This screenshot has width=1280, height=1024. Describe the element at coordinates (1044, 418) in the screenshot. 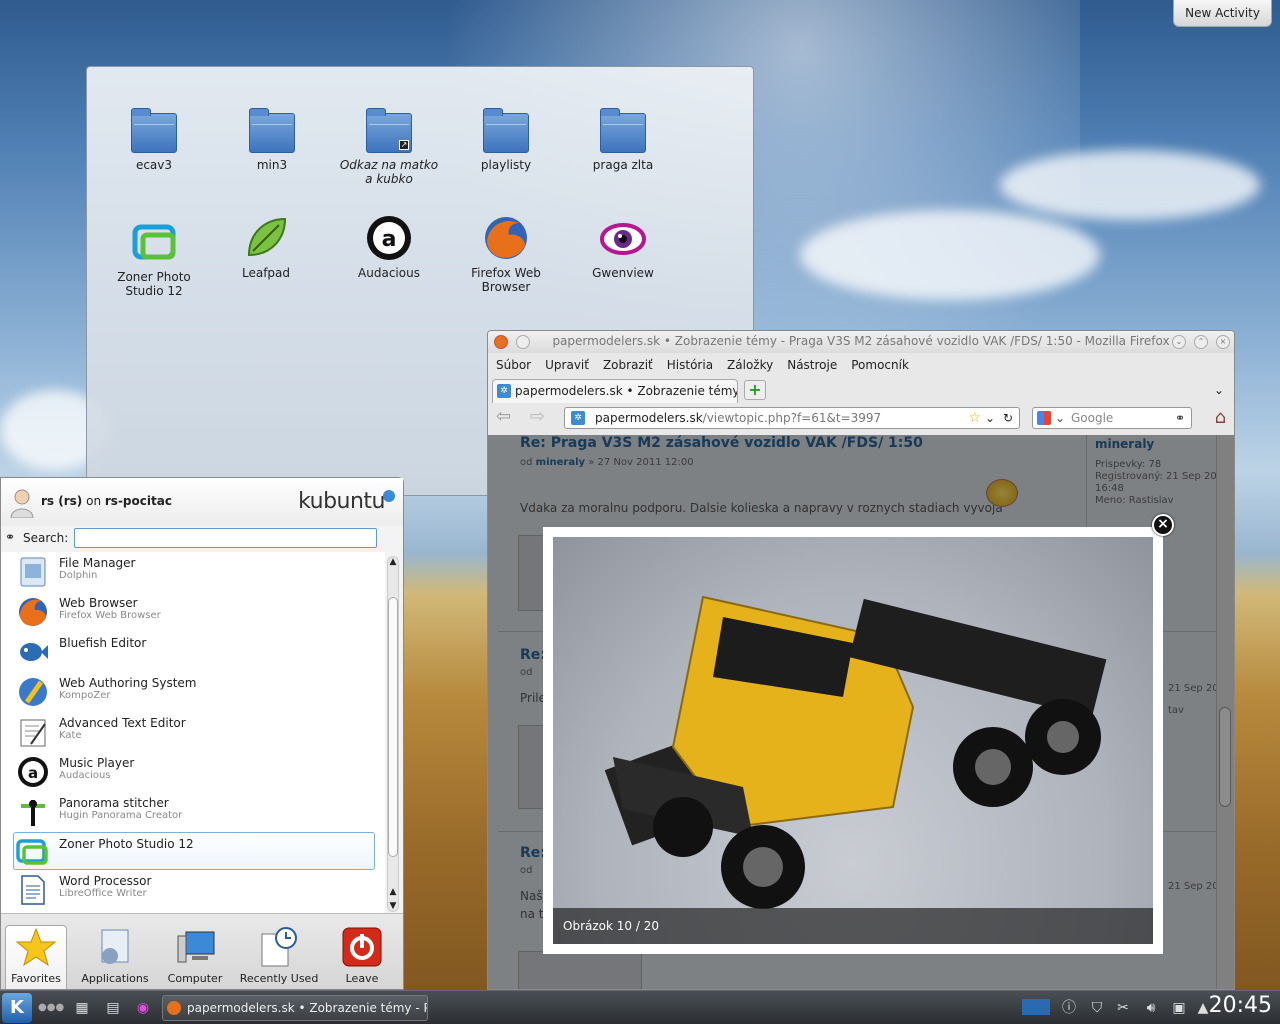

I see `google-icon` at that location.